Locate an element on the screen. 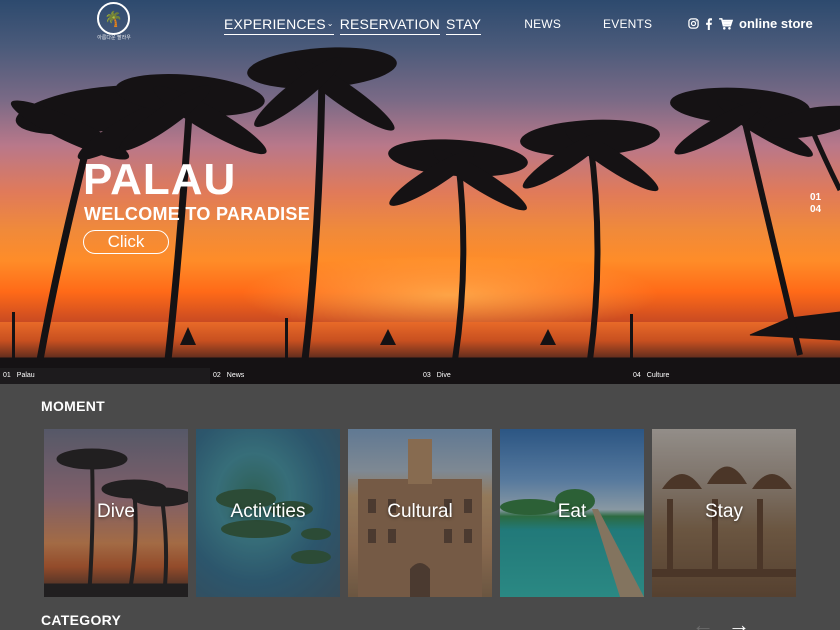  card-label-eat: Eat is located at coordinates (572, 511).